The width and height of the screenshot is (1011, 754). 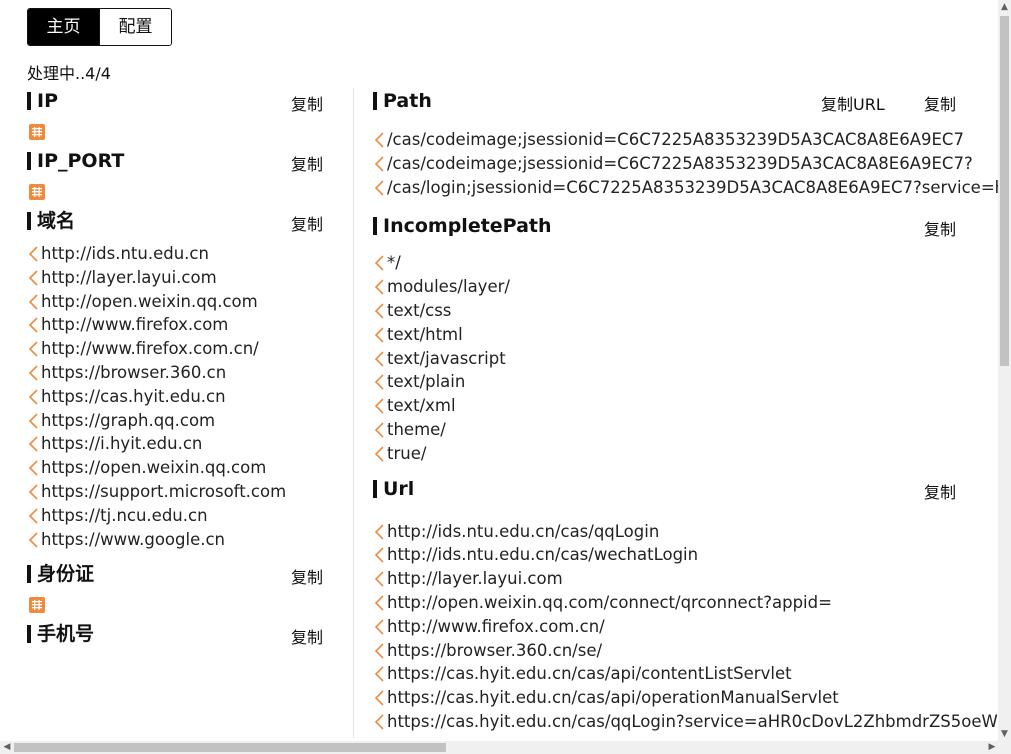 What do you see at coordinates (402, 101) in the screenshot?
I see `section-title: Path` at bounding box center [402, 101].